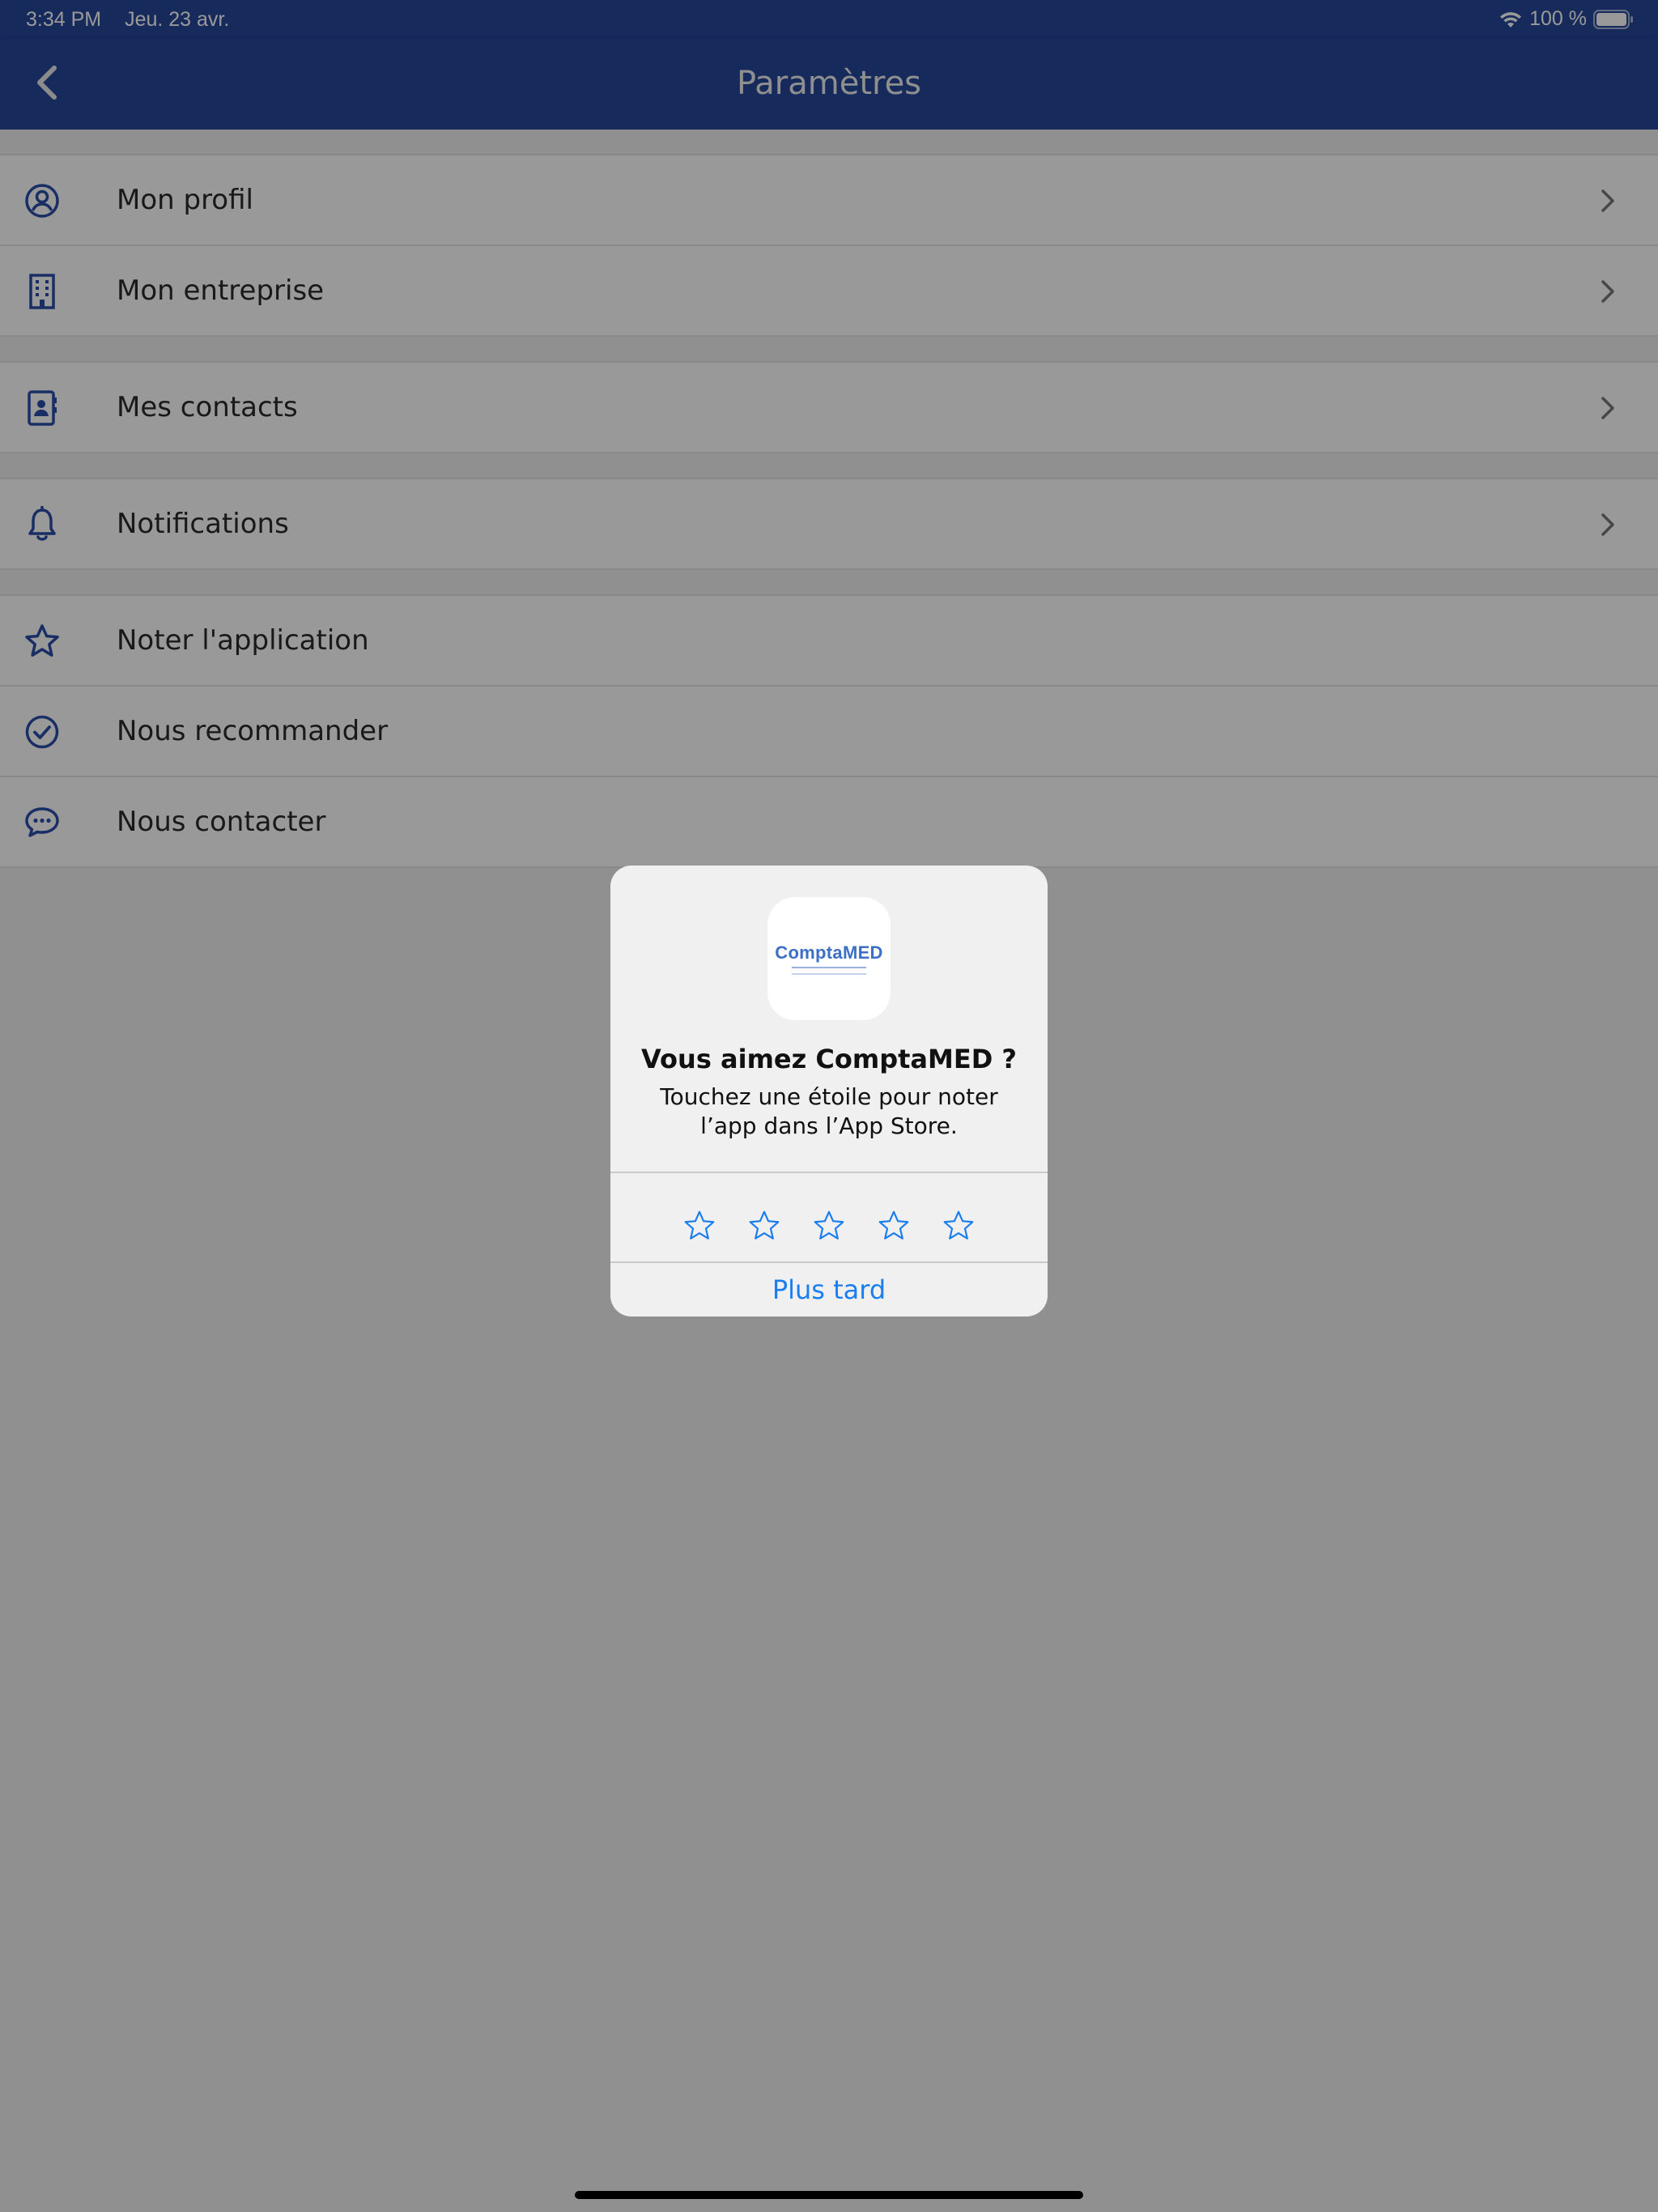  Describe the element at coordinates (829, 953) in the screenshot. I see `app-logo-text: ComptaMED` at that location.